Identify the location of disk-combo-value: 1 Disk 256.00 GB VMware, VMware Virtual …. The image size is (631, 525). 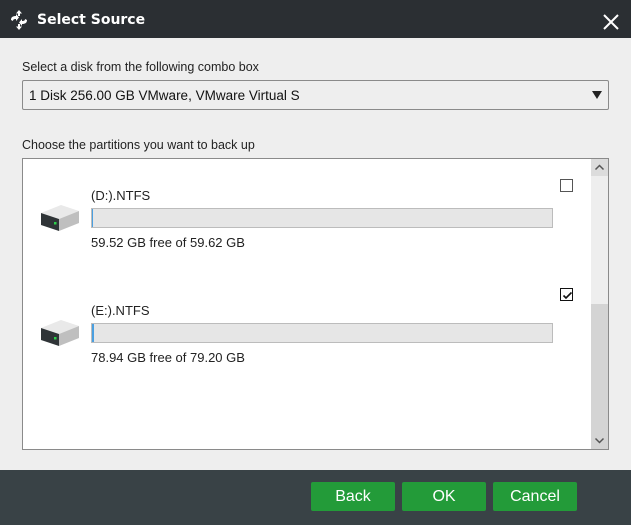
(164, 95).